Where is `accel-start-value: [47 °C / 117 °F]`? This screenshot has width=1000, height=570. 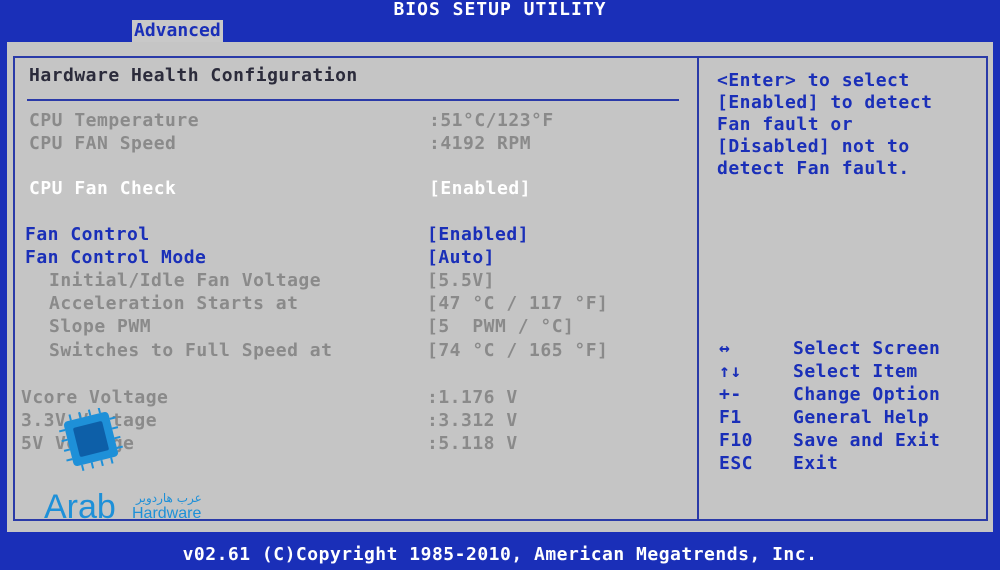
accel-start-value: [47 °C / 117 °F] is located at coordinates (518, 303).